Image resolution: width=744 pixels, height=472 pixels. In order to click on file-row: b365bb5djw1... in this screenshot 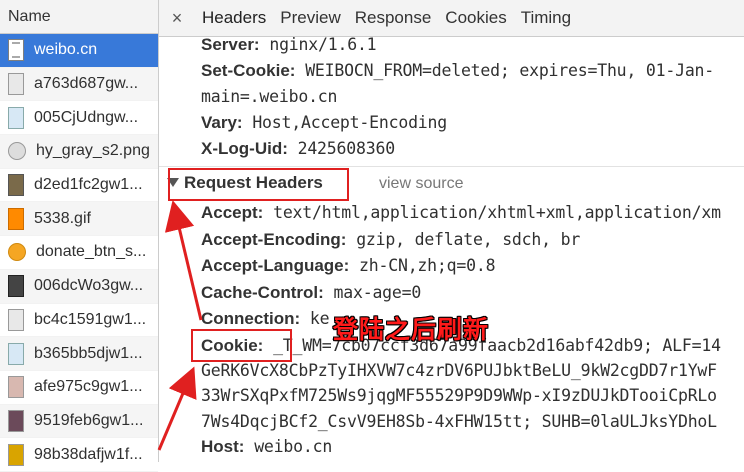, I will do `click(79, 354)`.